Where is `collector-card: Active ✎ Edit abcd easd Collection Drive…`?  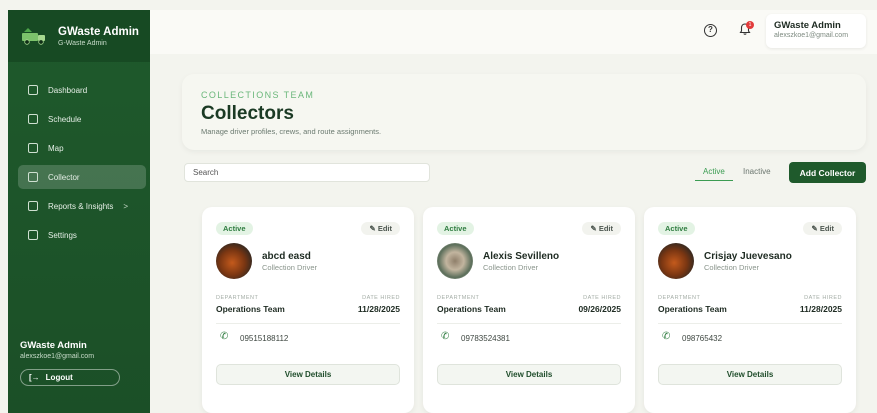
collector-card: Active ✎ Edit abcd easd Collection Drive… is located at coordinates (308, 310).